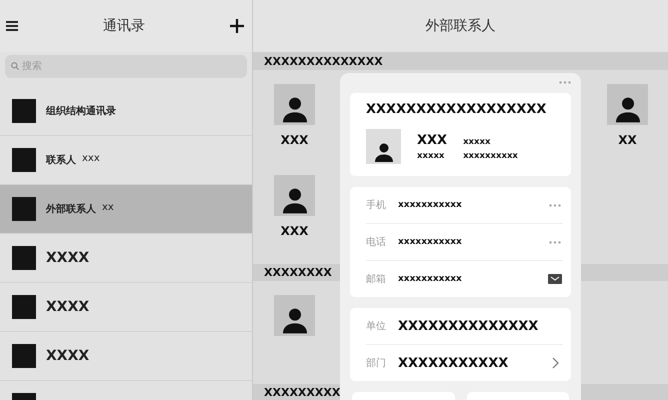 This screenshot has height=400, width=668. I want to click on field-label: 电话, so click(376, 242).